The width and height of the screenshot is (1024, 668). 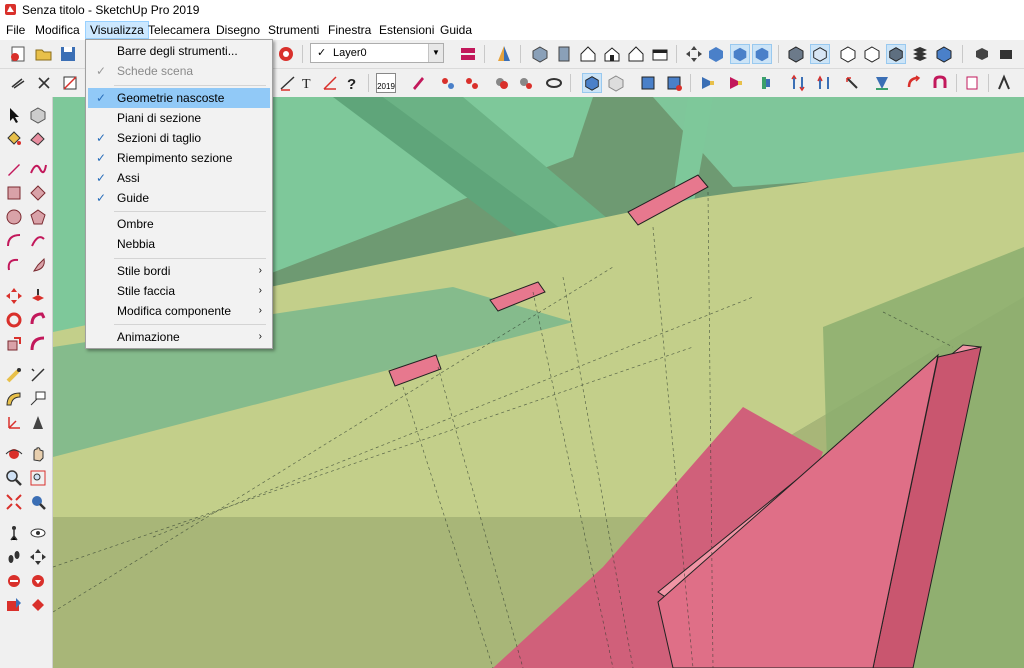 I want to click on magnet-icon, so click(x=940, y=83).